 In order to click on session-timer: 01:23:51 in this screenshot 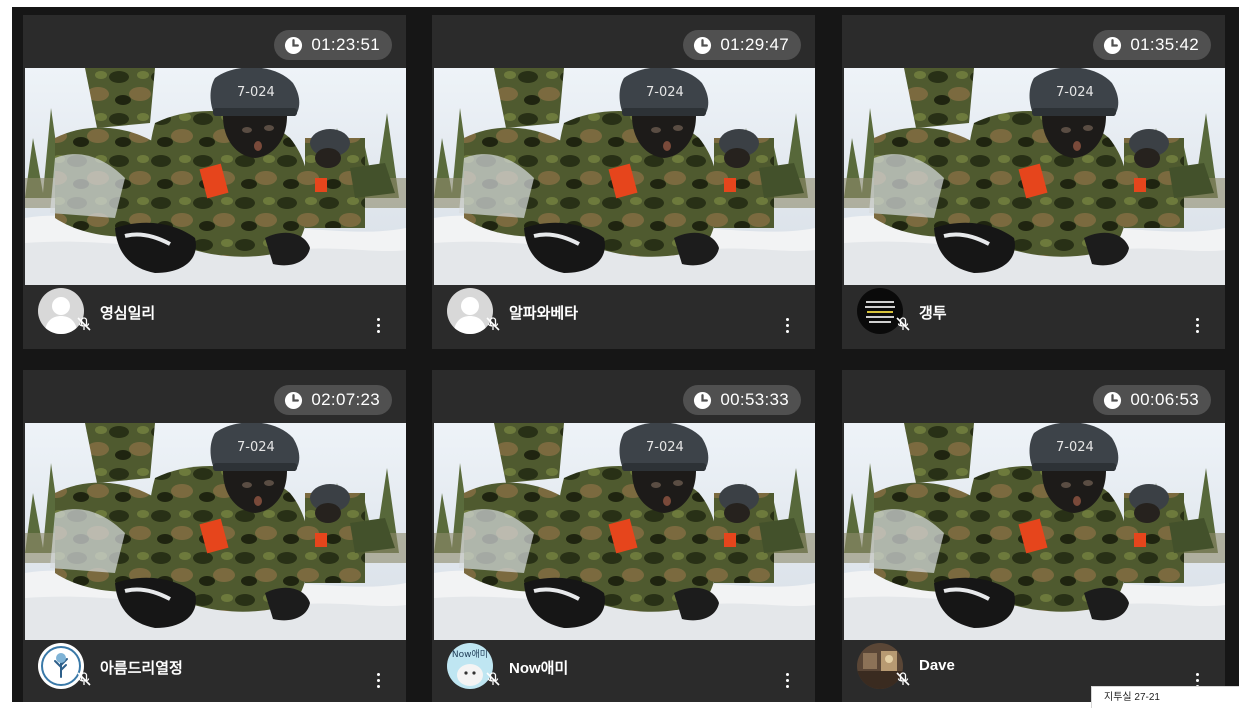, I will do `click(333, 45)`.